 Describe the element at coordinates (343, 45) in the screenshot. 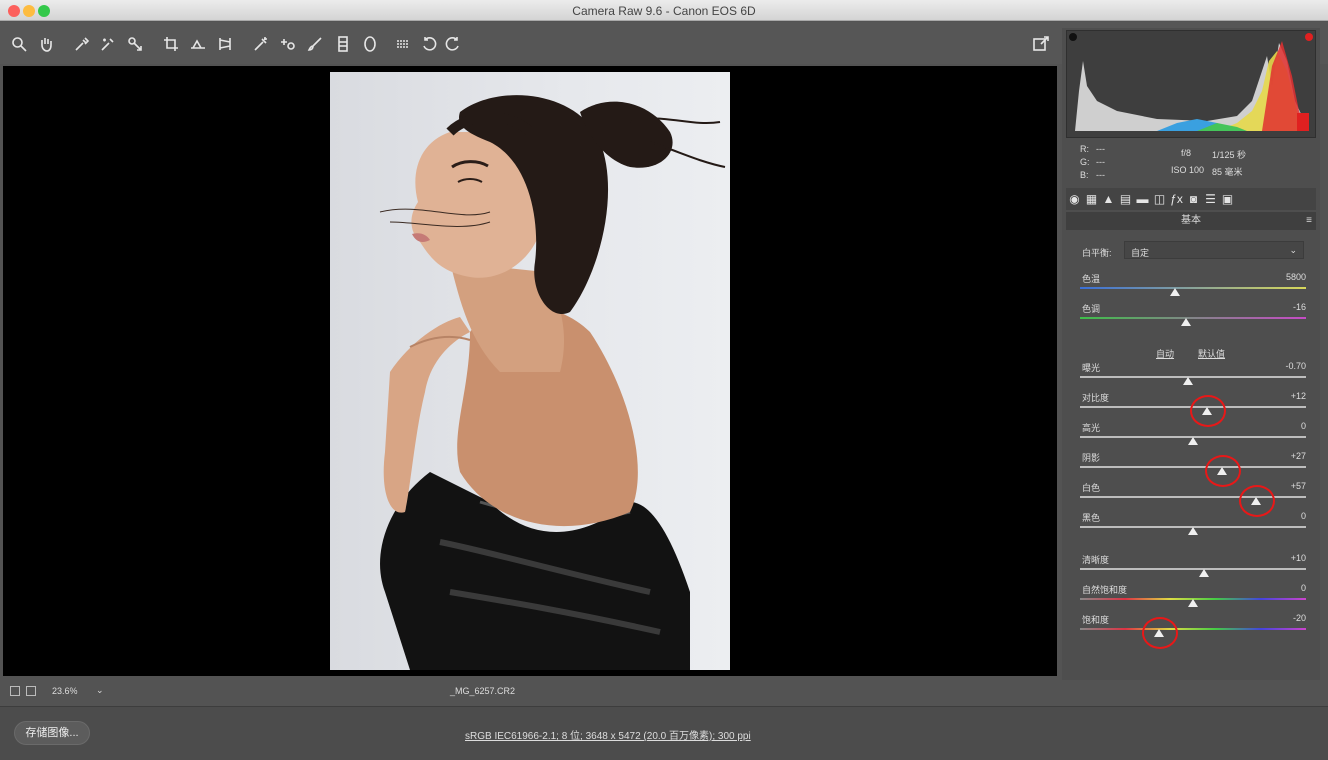

I see `graduated-filter-icon` at that location.